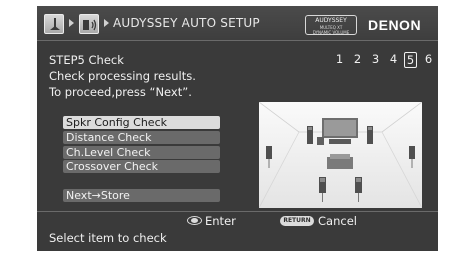 The height and width of the screenshot is (253, 452). Describe the element at coordinates (141, 137) in the screenshot. I see `menu-item-distance-check: Distance Check` at that location.